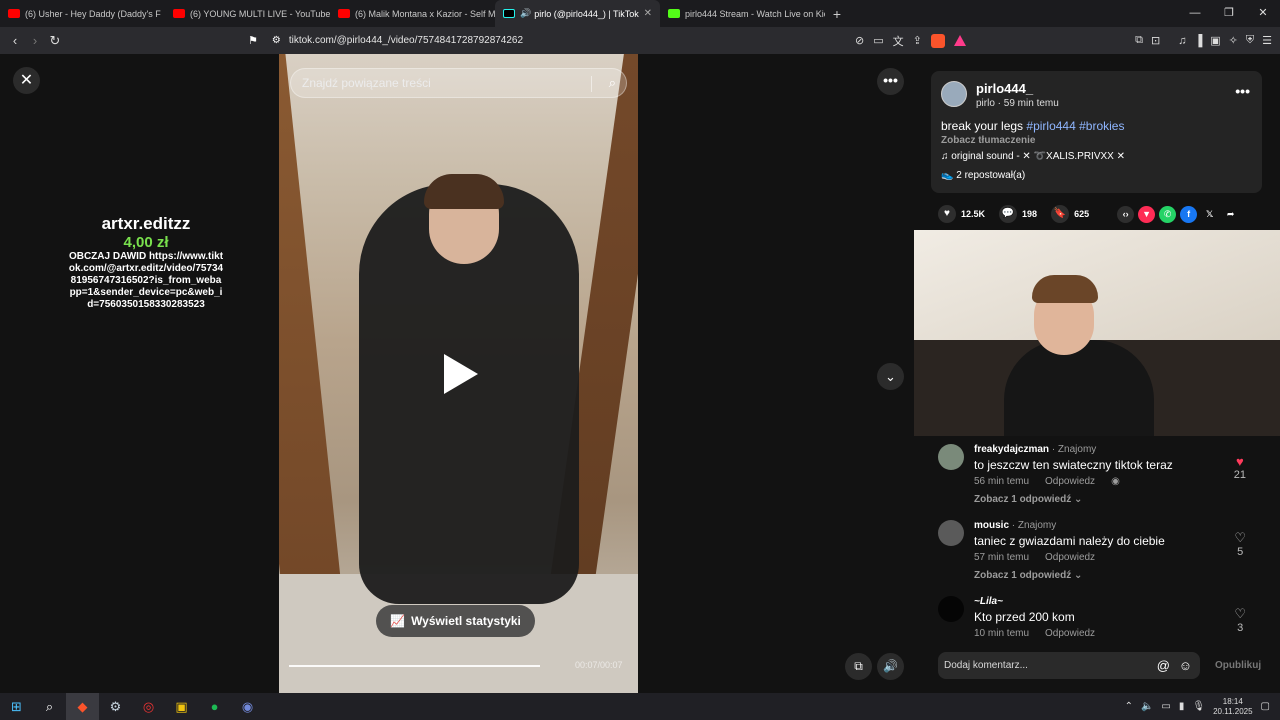 The height and width of the screenshot is (720, 1280). What do you see at coordinates (961, 214) in the screenshot?
I see `like-button: ♥ 12.5K` at bounding box center [961, 214].